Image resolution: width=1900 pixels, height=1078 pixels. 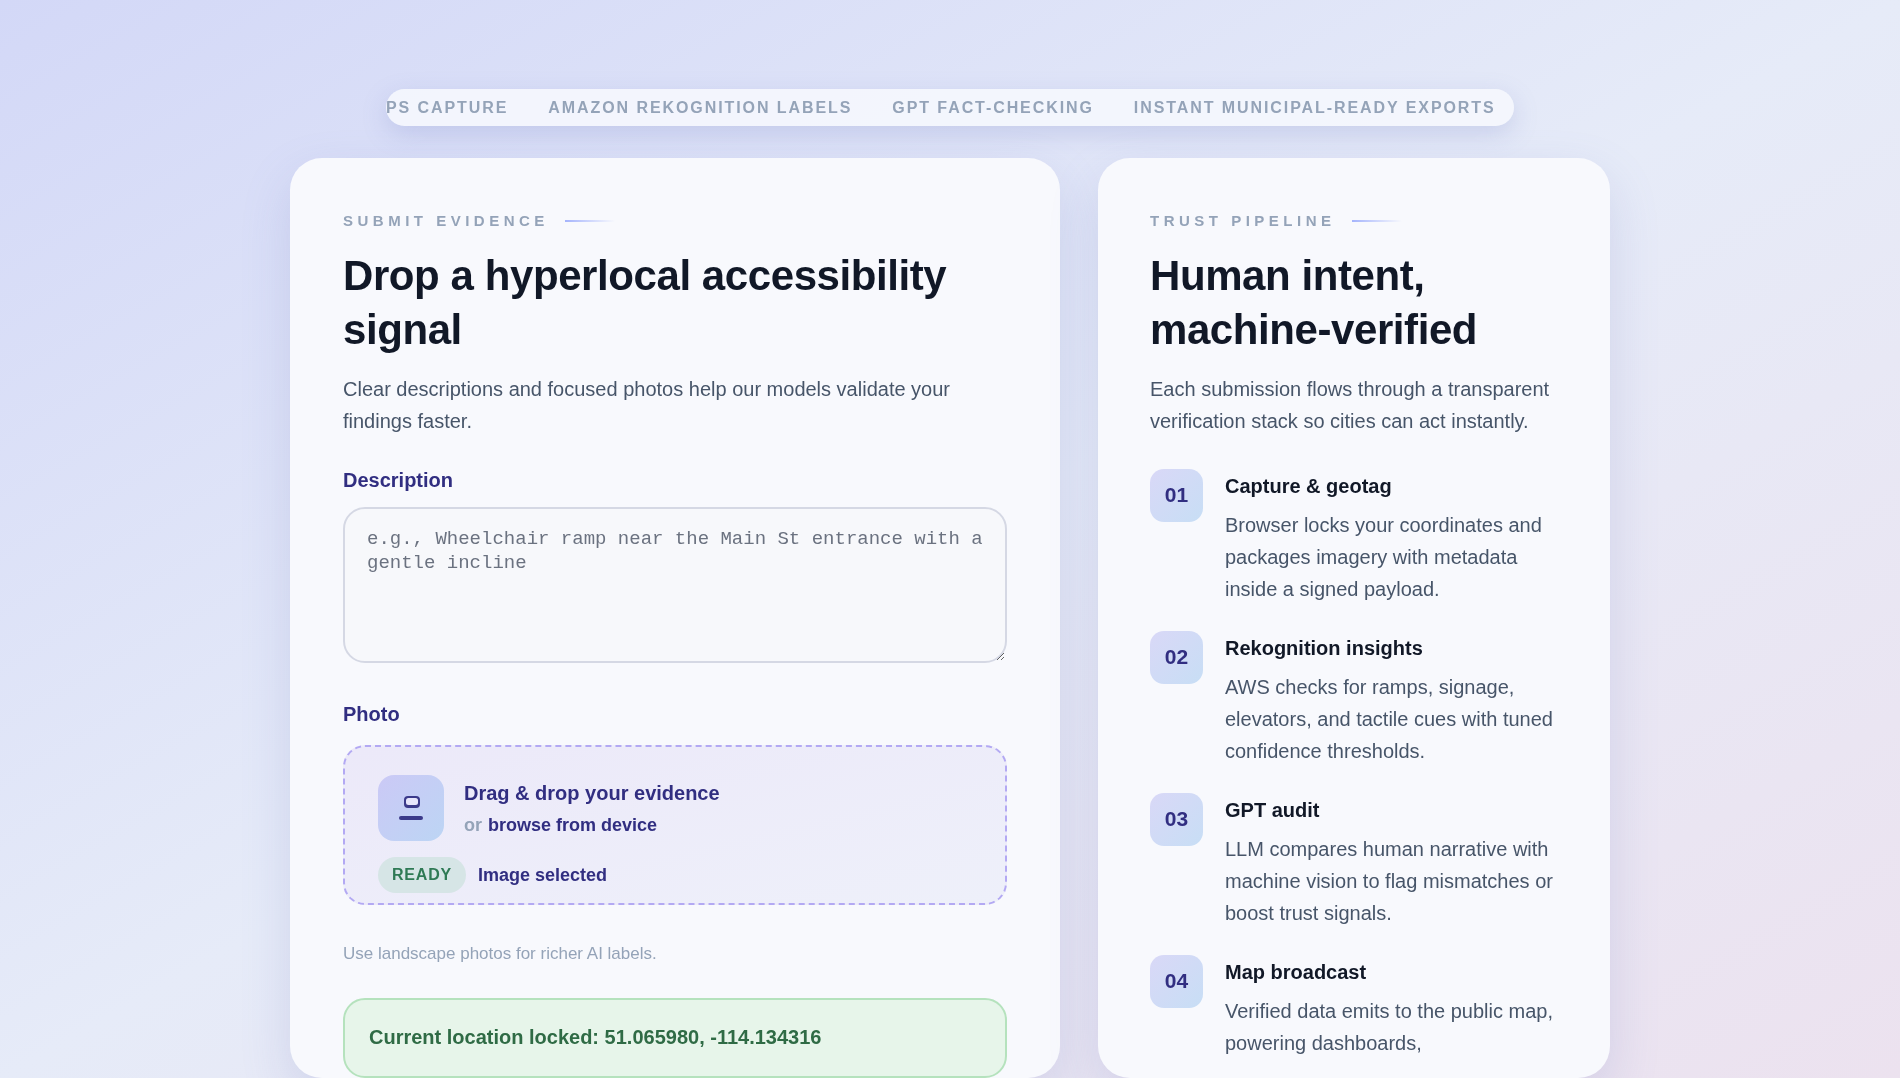 I want to click on section-eyebrow: SUBMIT EVIDENCE, so click(x=446, y=221).